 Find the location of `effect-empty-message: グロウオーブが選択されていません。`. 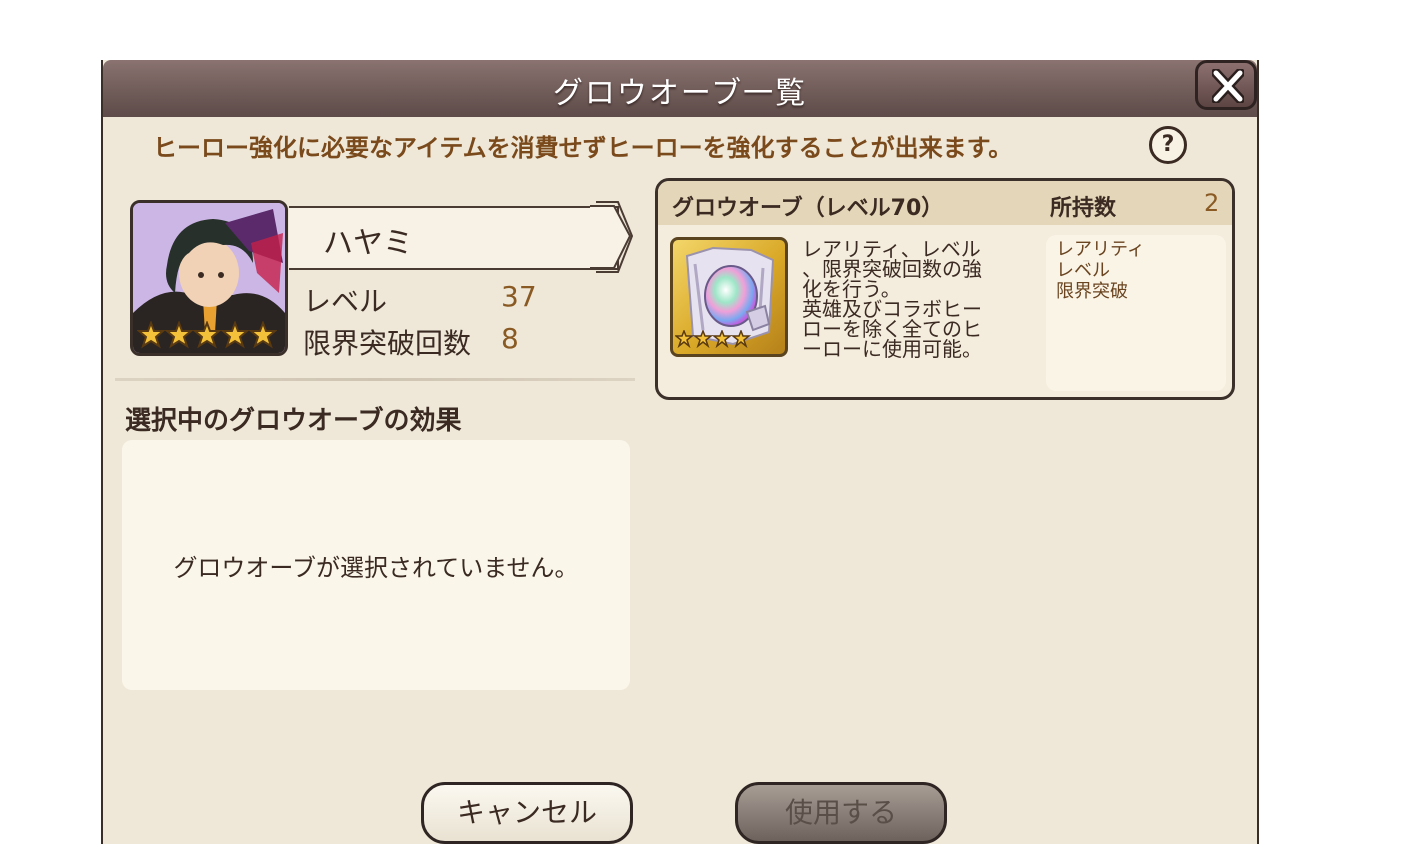

effect-empty-message: グロウオーブが選択されていません。 is located at coordinates (376, 568).